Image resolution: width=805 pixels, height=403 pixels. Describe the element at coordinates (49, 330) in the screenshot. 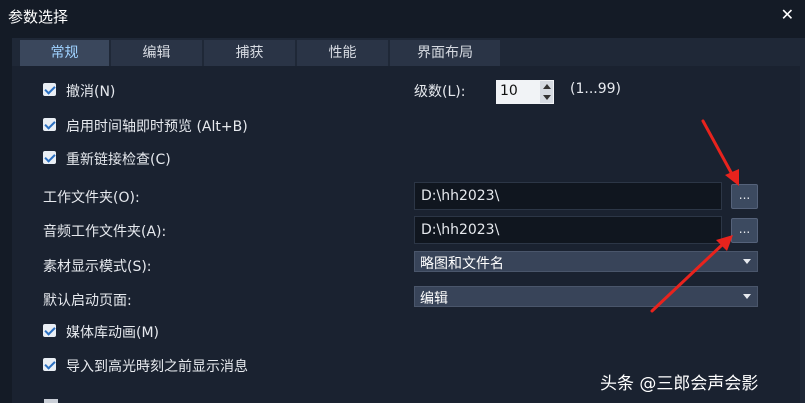

I see `library-animation-checkbox` at that location.